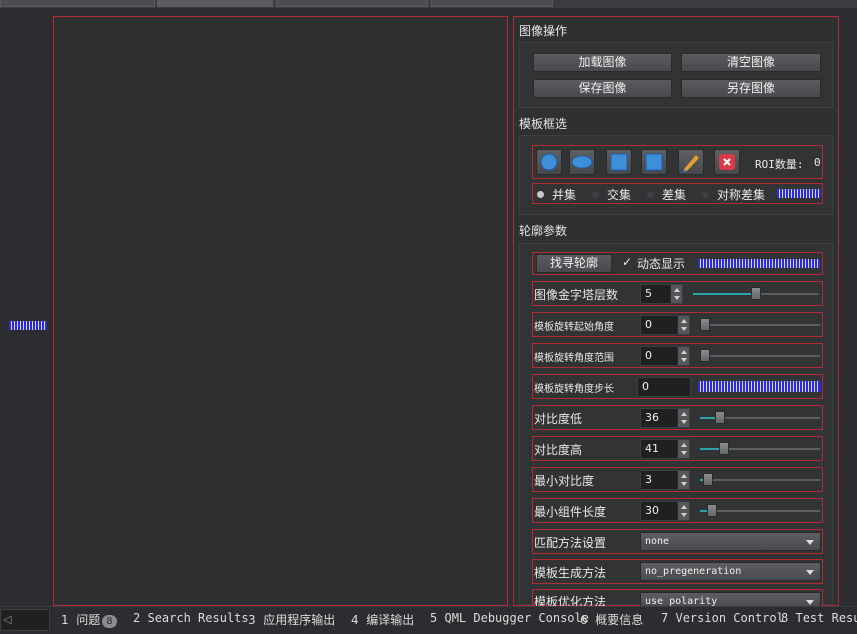  What do you see at coordinates (760, 479) in the screenshot?
I see `min-contrast-slider` at bounding box center [760, 479].